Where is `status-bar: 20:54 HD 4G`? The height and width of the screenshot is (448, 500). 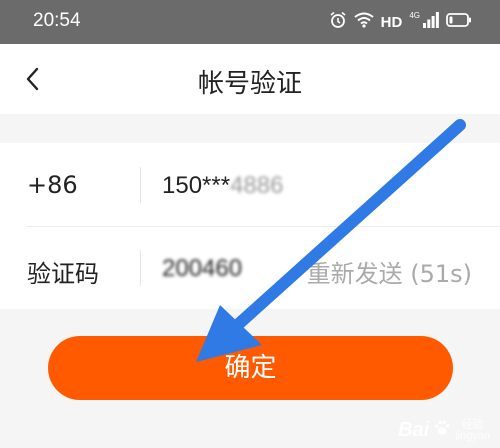 status-bar: 20:54 HD 4G is located at coordinates (250, 22).